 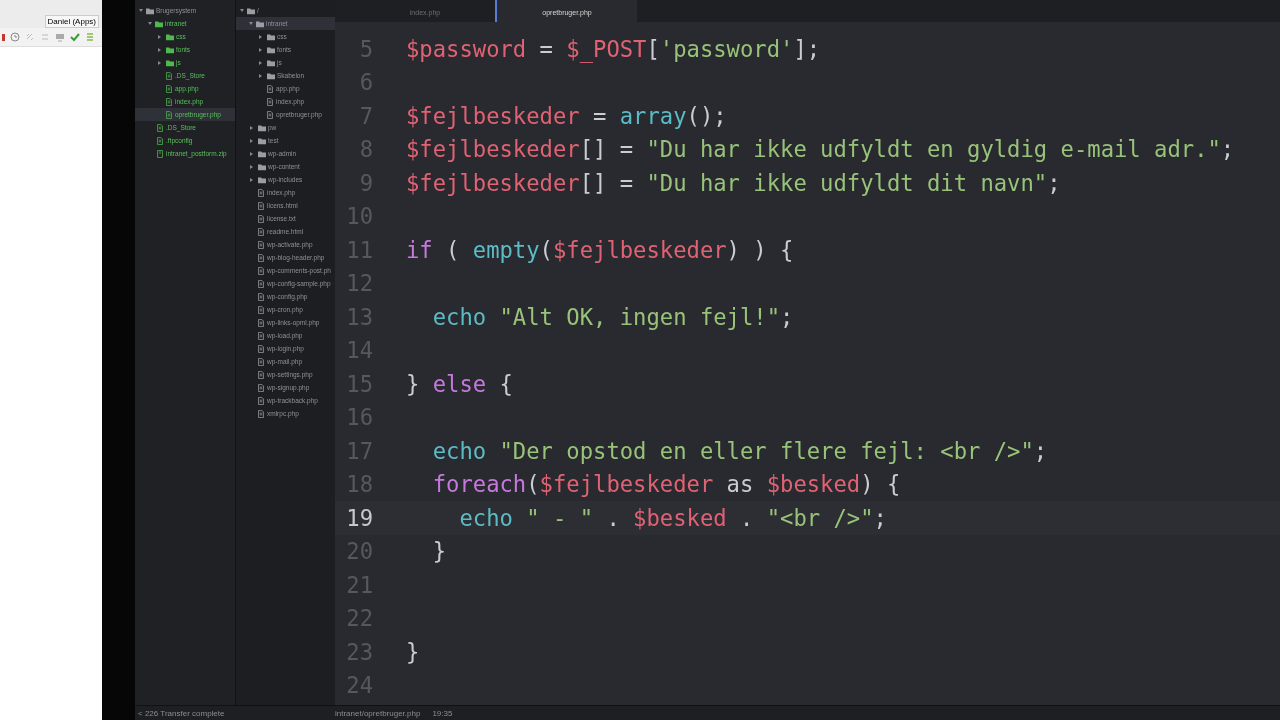 What do you see at coordinates (672, 517) in the screenshot?
I see `code-line: echo " - " . $besked . "<br />";` at bounding box center [672, 517].